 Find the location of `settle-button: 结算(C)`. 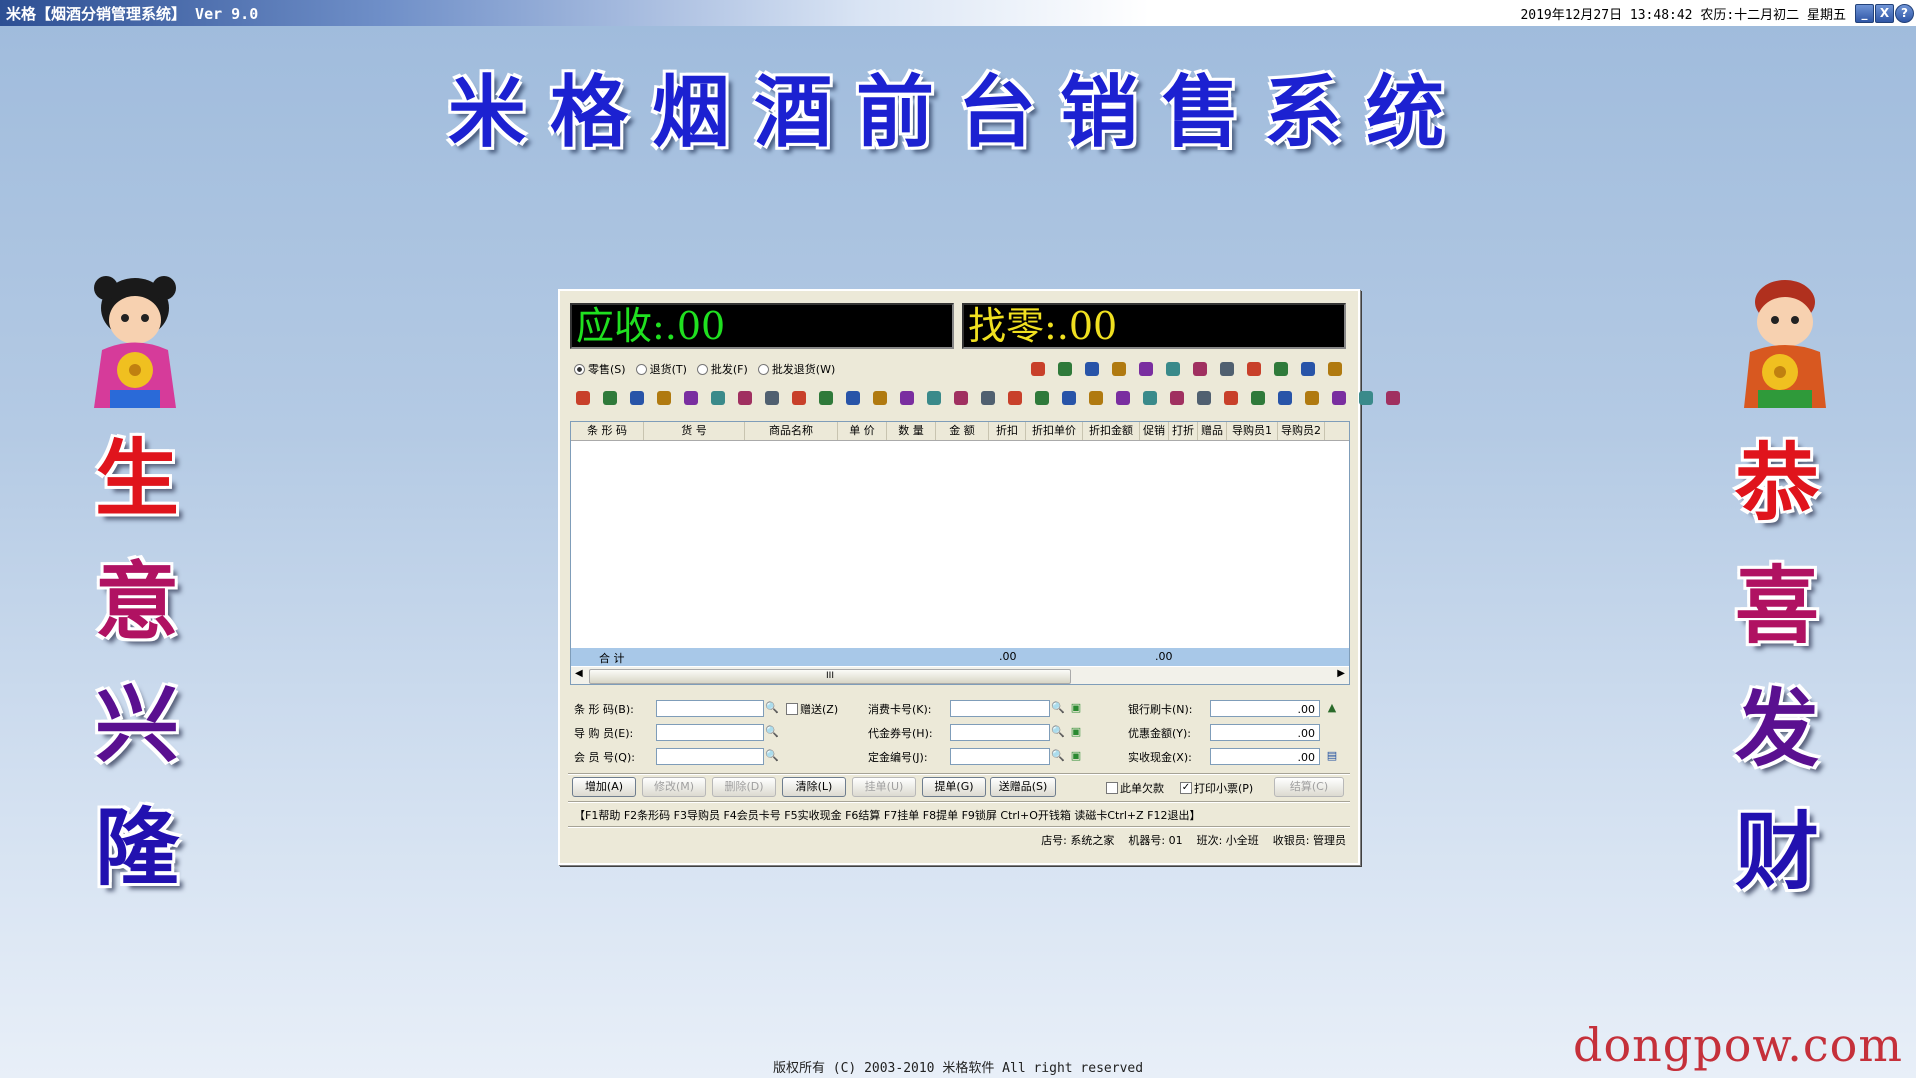

settle-button: 结算(C) is located at coordinates (1309, 787).